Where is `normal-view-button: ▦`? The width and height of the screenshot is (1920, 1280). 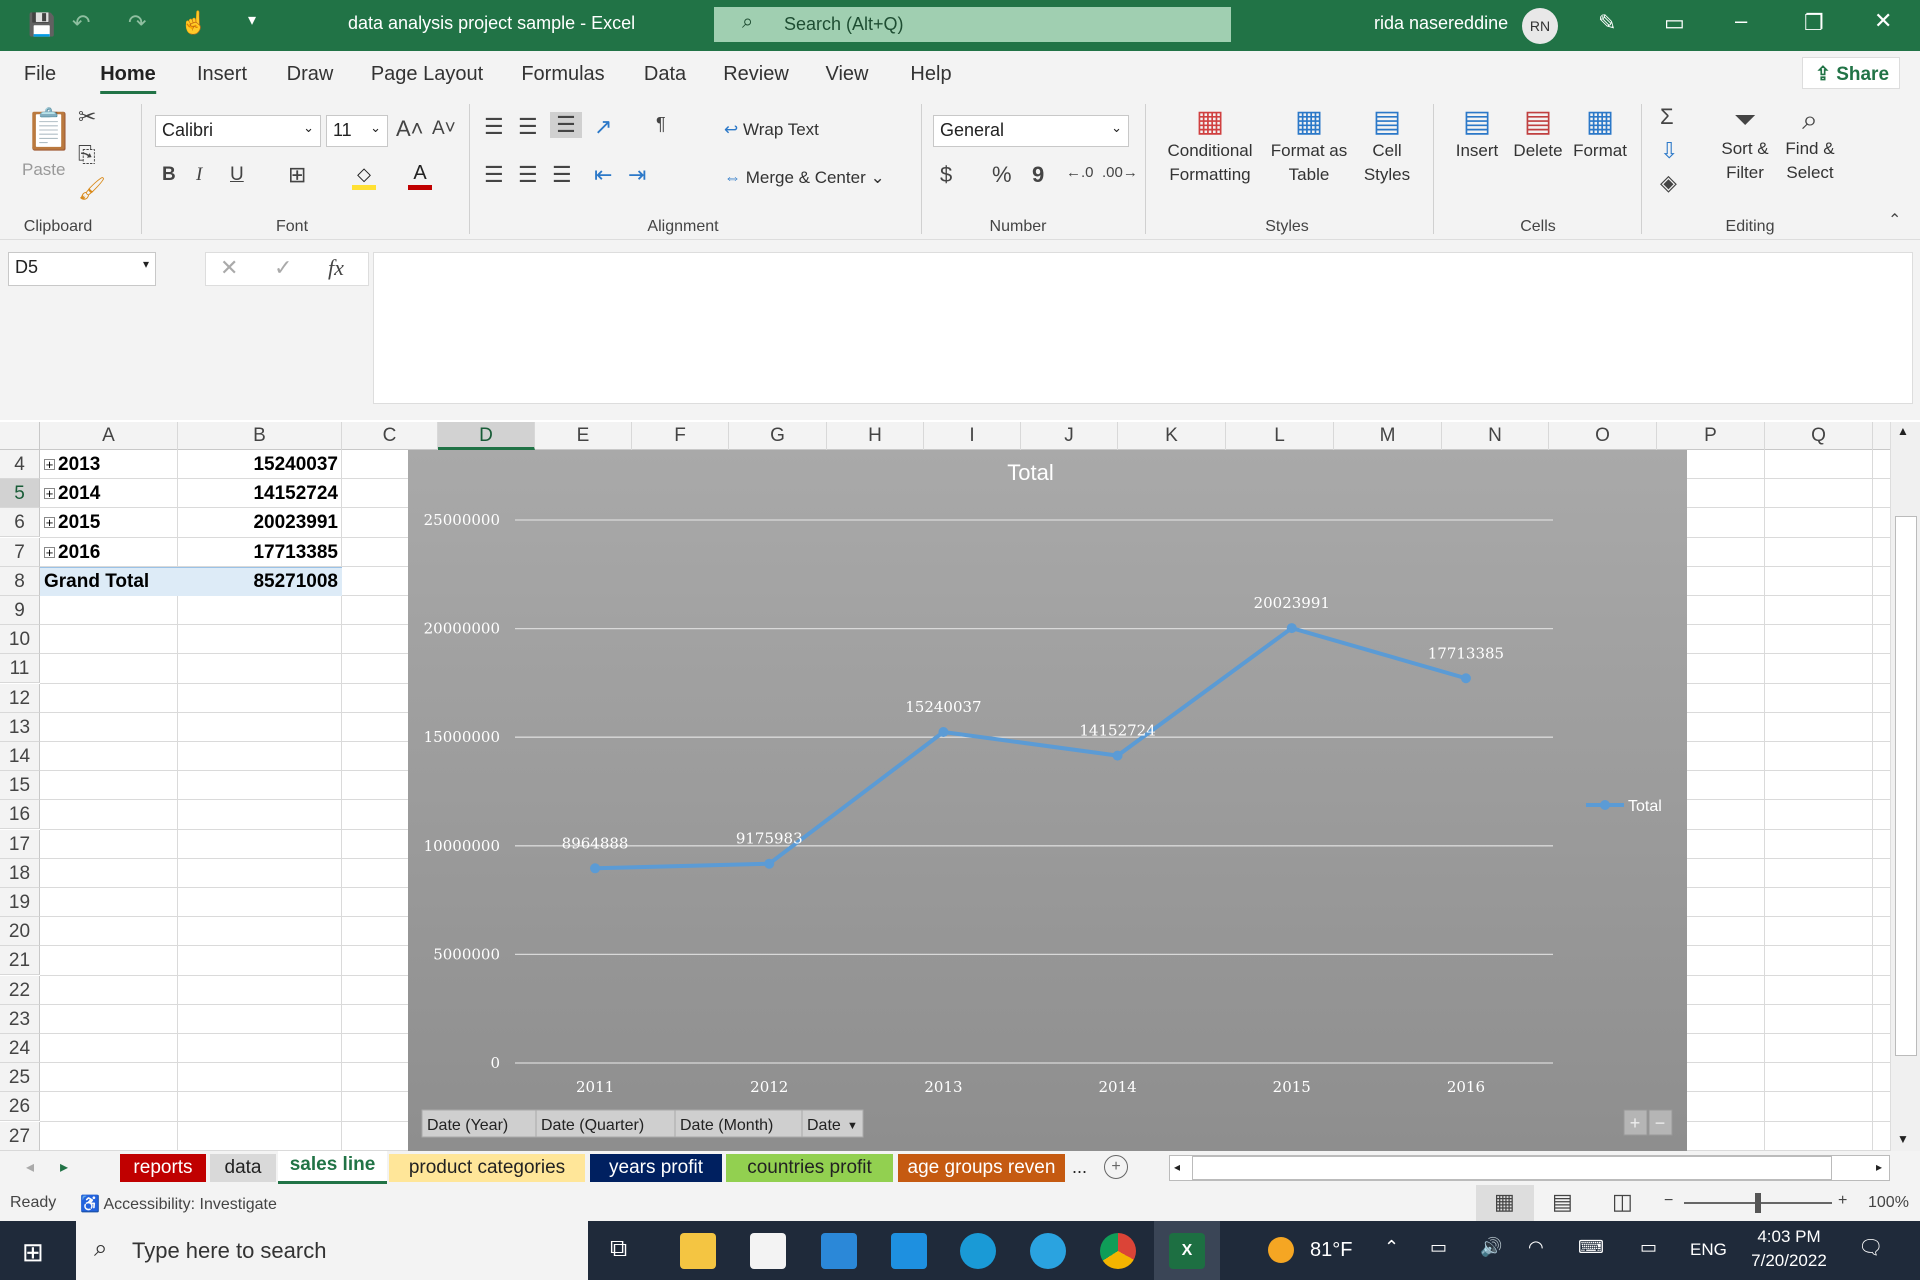 normal-view-button: ▦ is located at coordinates (1505, 1203).